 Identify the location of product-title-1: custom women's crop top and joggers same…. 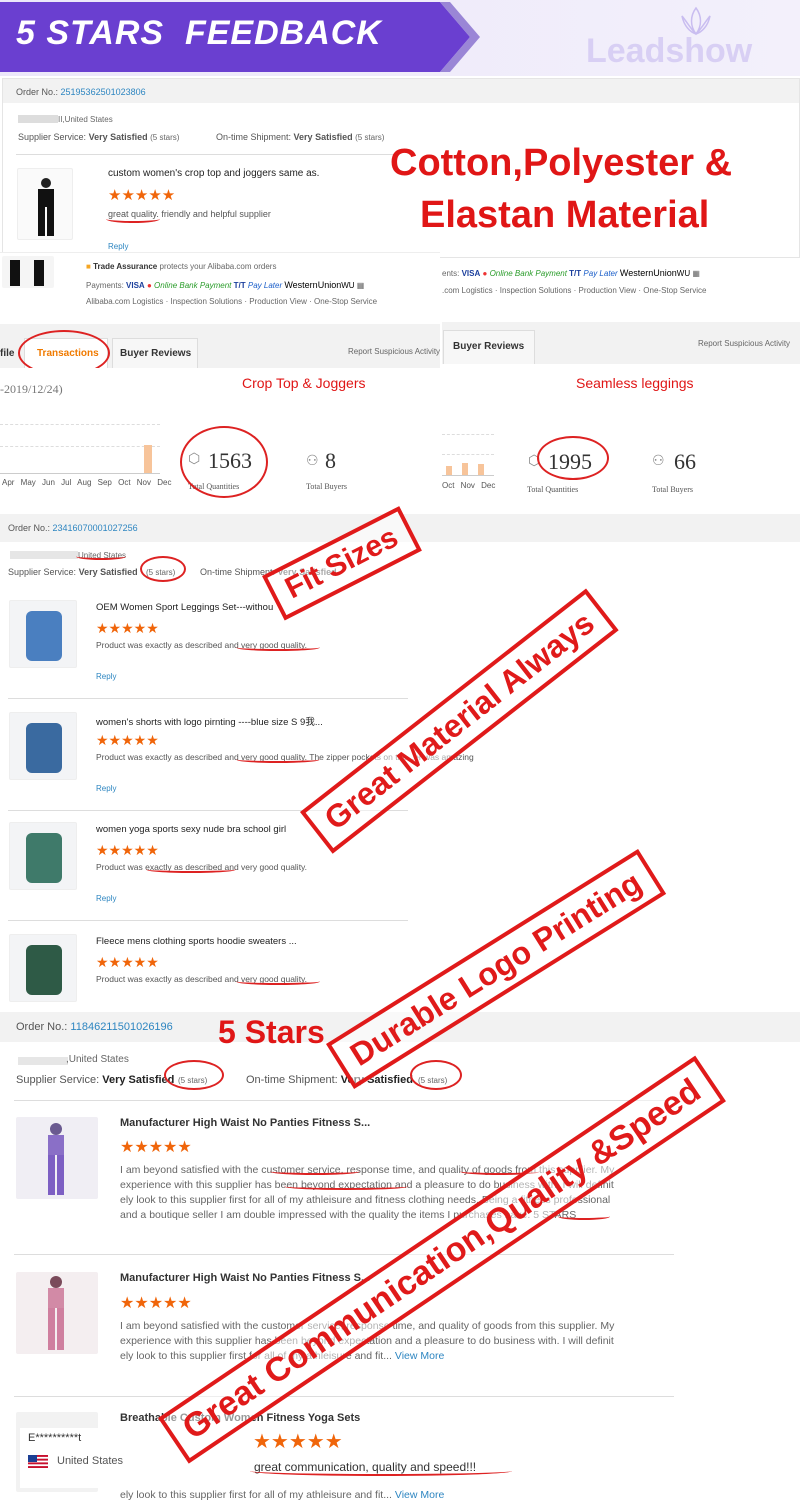
(213, 173).